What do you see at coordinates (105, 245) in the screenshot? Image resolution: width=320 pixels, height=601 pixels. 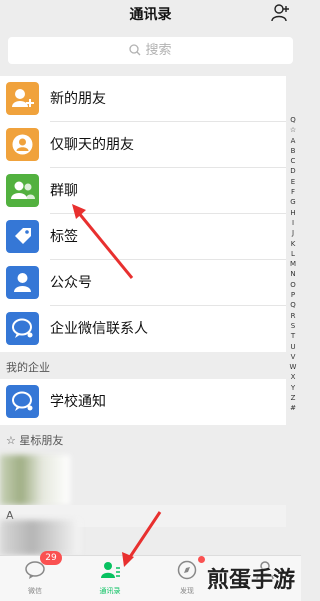 I see `arrow-to-group-chats` at bounding box center [105, 245].